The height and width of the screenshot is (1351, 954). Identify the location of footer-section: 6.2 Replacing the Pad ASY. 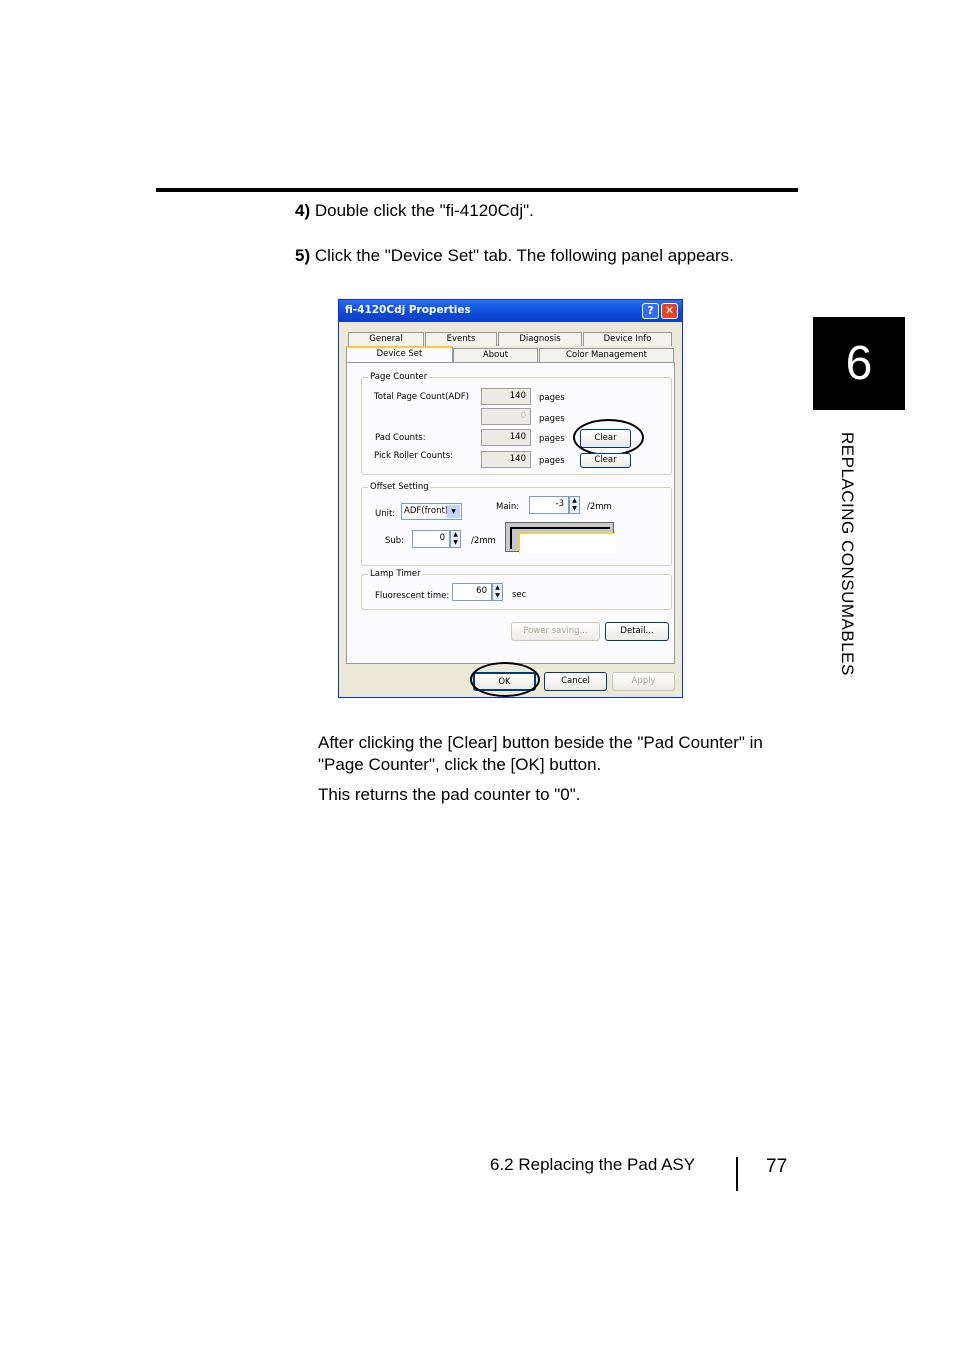
(593, 1164).